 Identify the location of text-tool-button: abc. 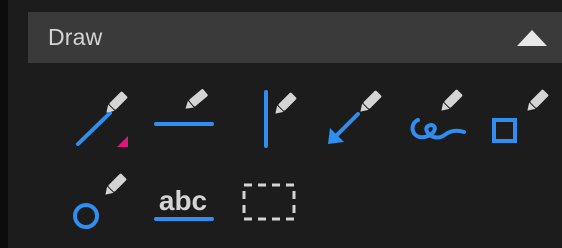
(183, 203).